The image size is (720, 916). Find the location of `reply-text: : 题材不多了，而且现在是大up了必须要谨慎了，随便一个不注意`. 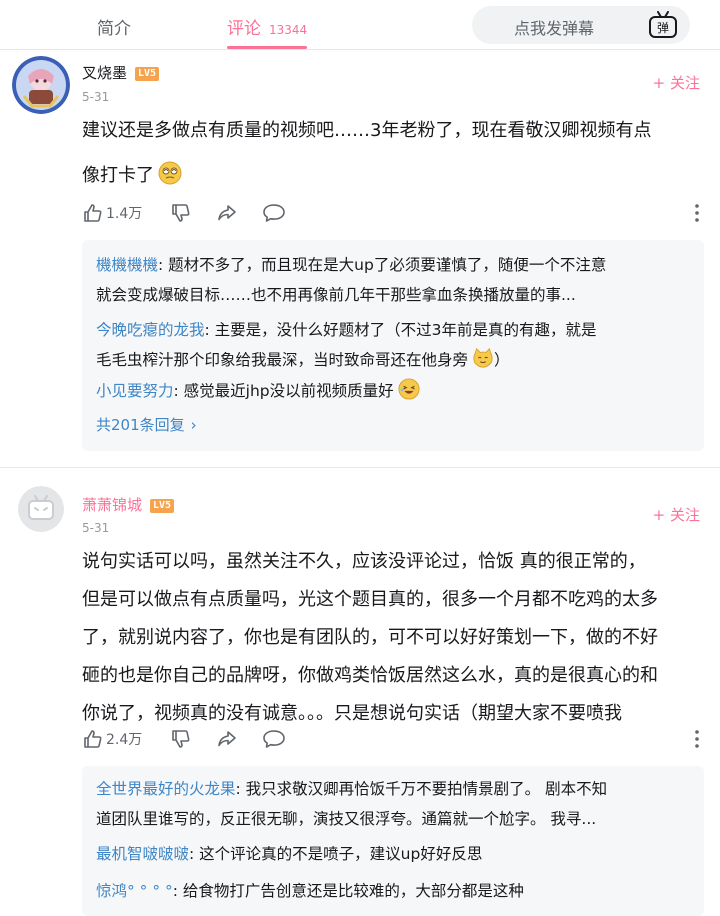

reply-text: : 题材不多了，而且现在是大up了必须要谨慎了，随便一个不注意 is located at coordinates (382, 265).